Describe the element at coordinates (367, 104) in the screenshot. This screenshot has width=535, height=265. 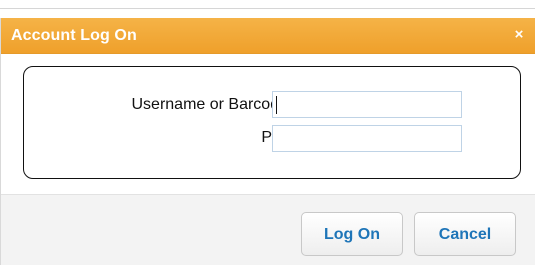
I see `username-input` at that location.